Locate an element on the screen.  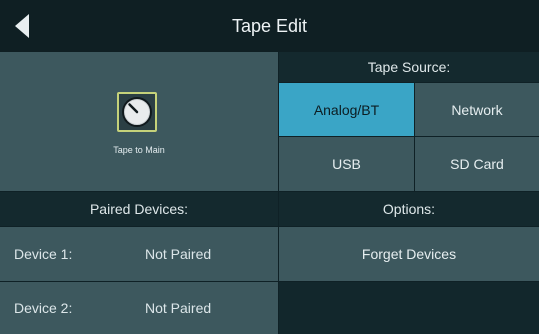
page-title: Tape Edit is located at coordinates (269, 26).